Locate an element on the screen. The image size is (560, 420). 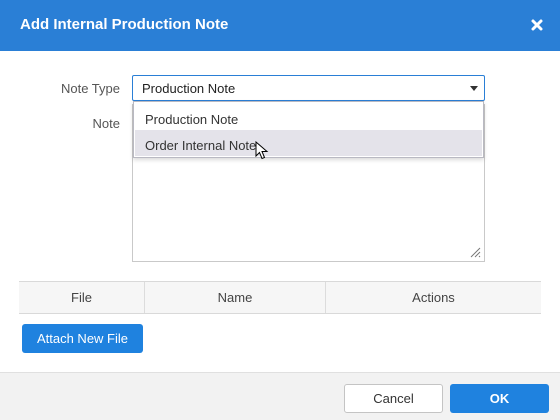
mouse-pointer-icon is located at coordinates (262, 150).